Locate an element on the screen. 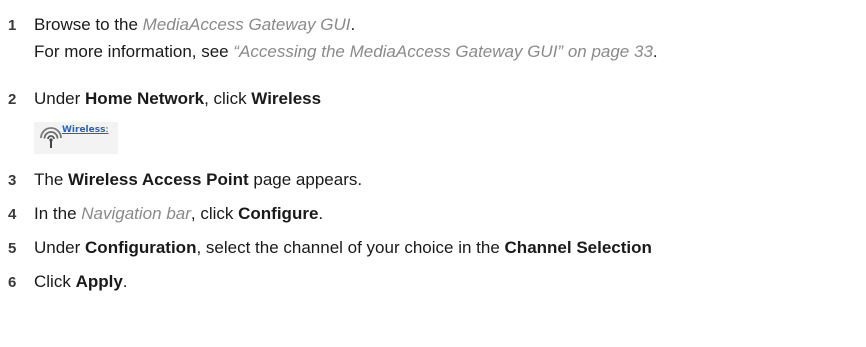 This screenshot has width=866, height=347. step-number: 5 is located at coordinates (12, 248).